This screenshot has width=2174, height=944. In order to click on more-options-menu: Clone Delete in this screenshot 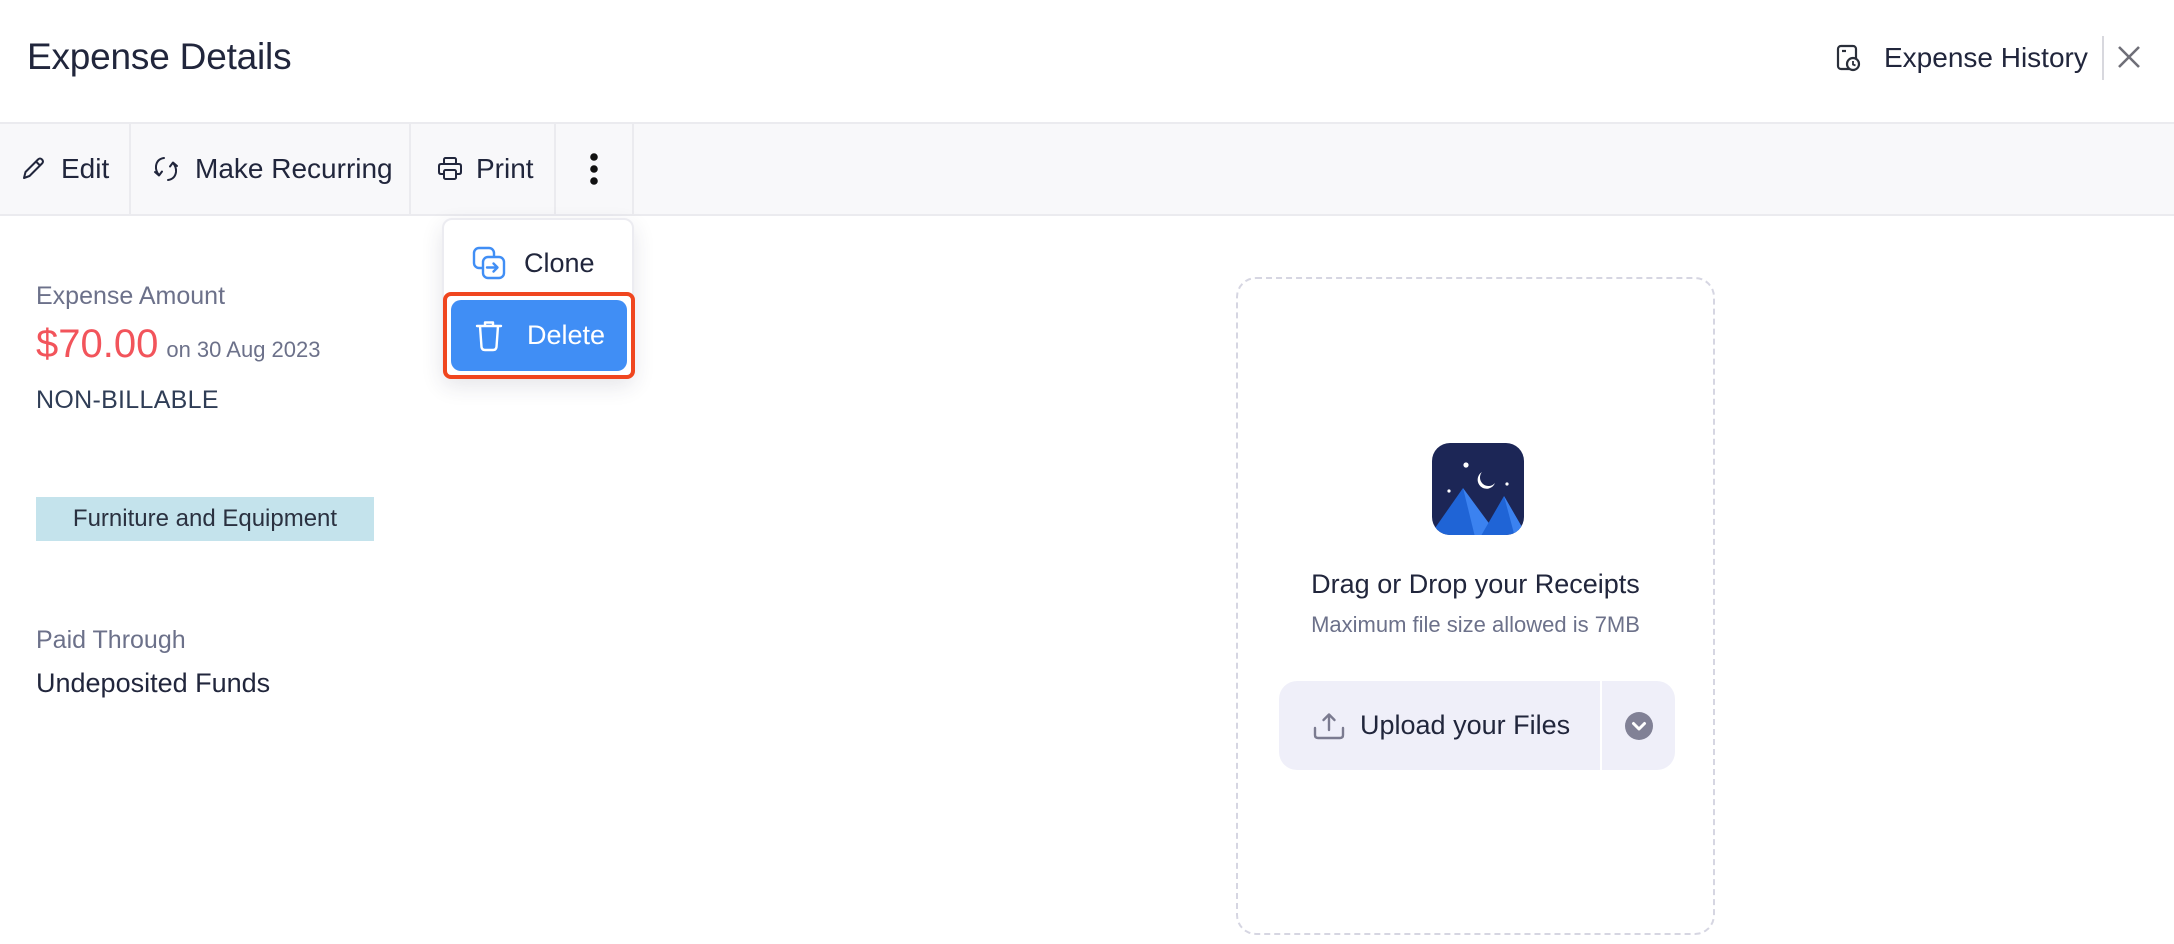, I will do `click(538, 298)`.